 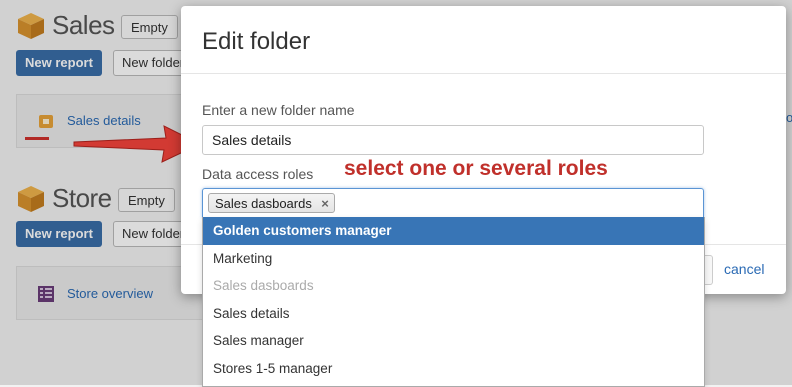 What do you see at coordinates (476, 168) in the screenshot?
I see `annotation-text: select one or several roles` at bounding box center [476, 168].